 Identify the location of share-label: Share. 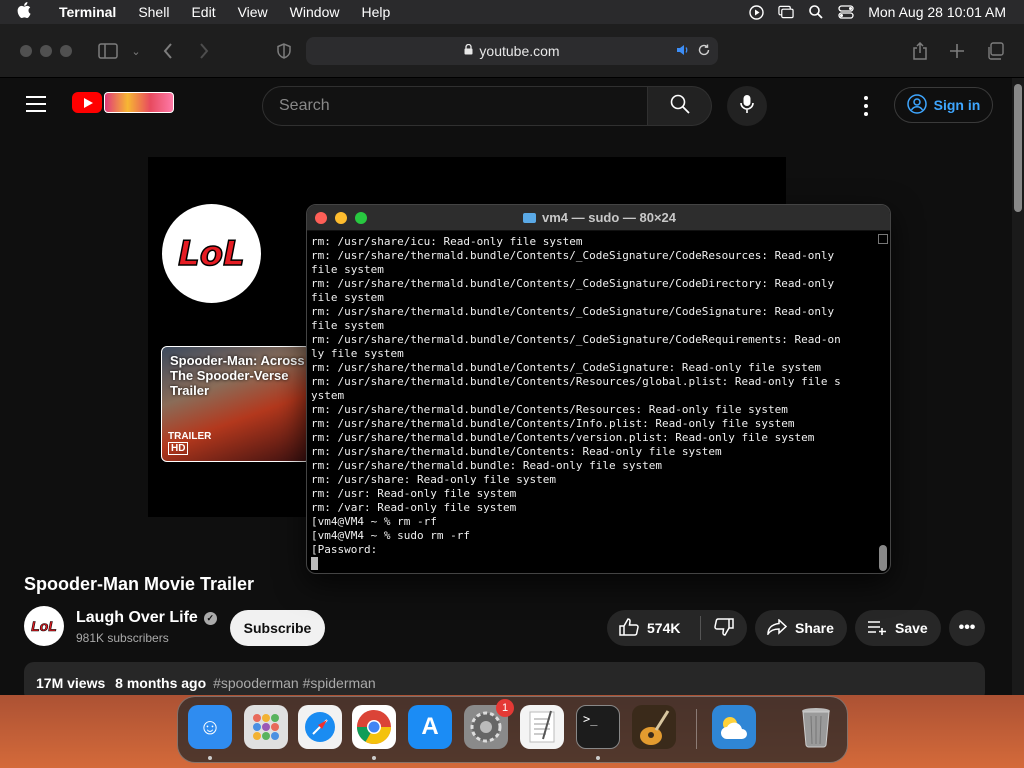
(814, 628).